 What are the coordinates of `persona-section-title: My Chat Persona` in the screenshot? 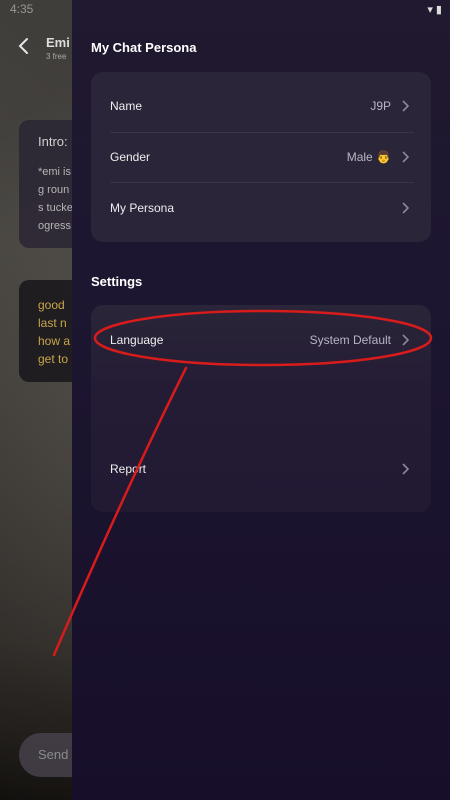 It's located at (144, 47).